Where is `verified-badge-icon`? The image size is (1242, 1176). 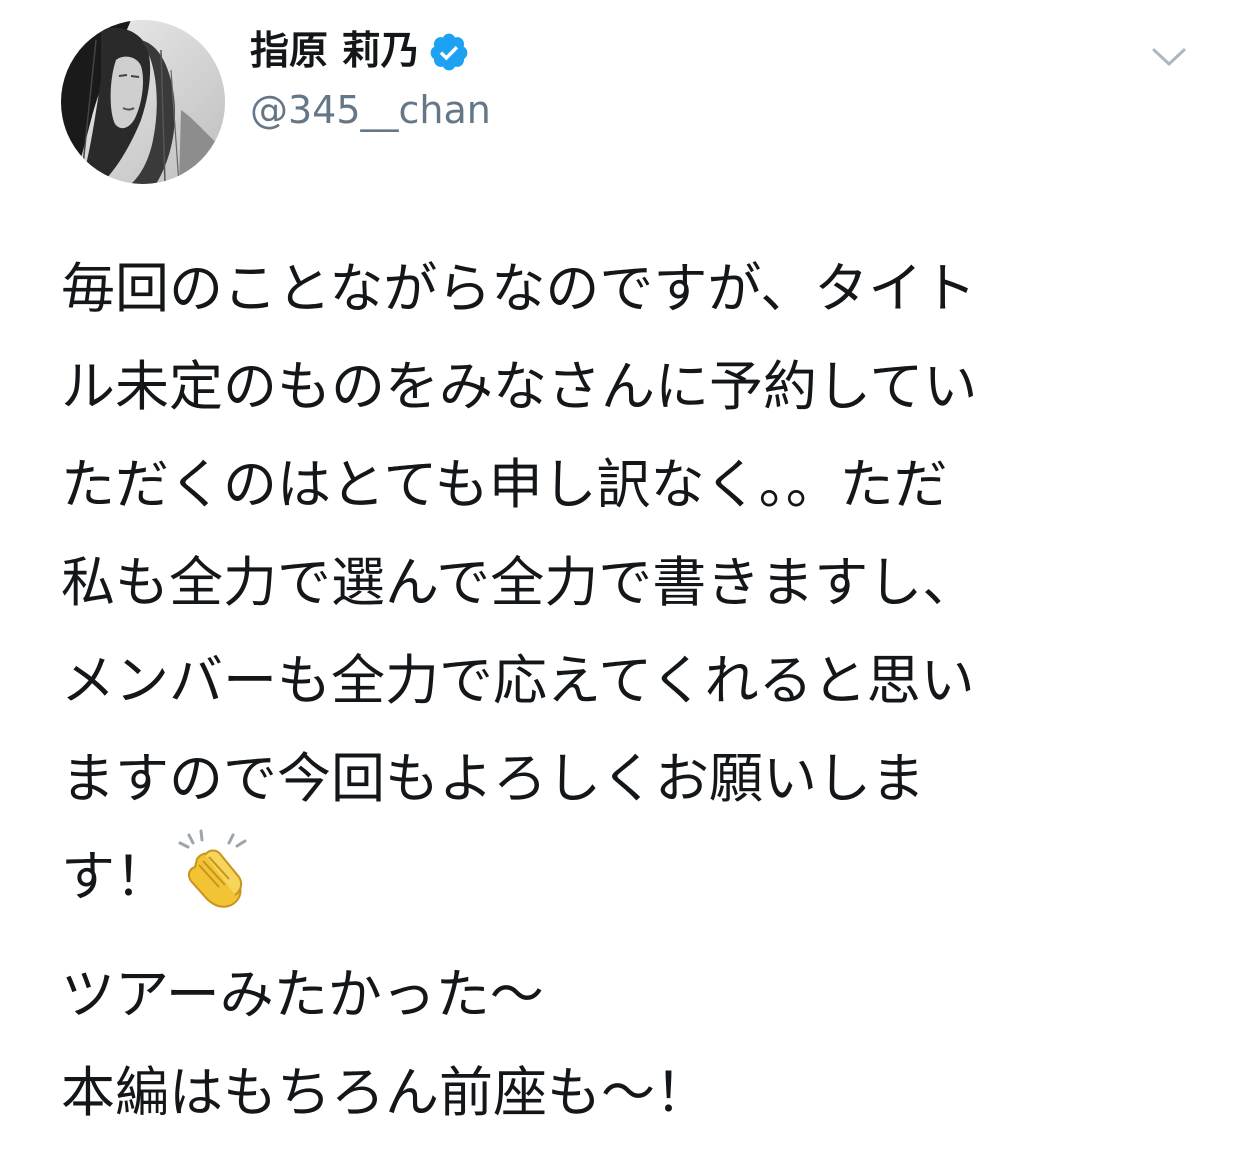 verified-badge-icon is located at coordinates (448, 52).